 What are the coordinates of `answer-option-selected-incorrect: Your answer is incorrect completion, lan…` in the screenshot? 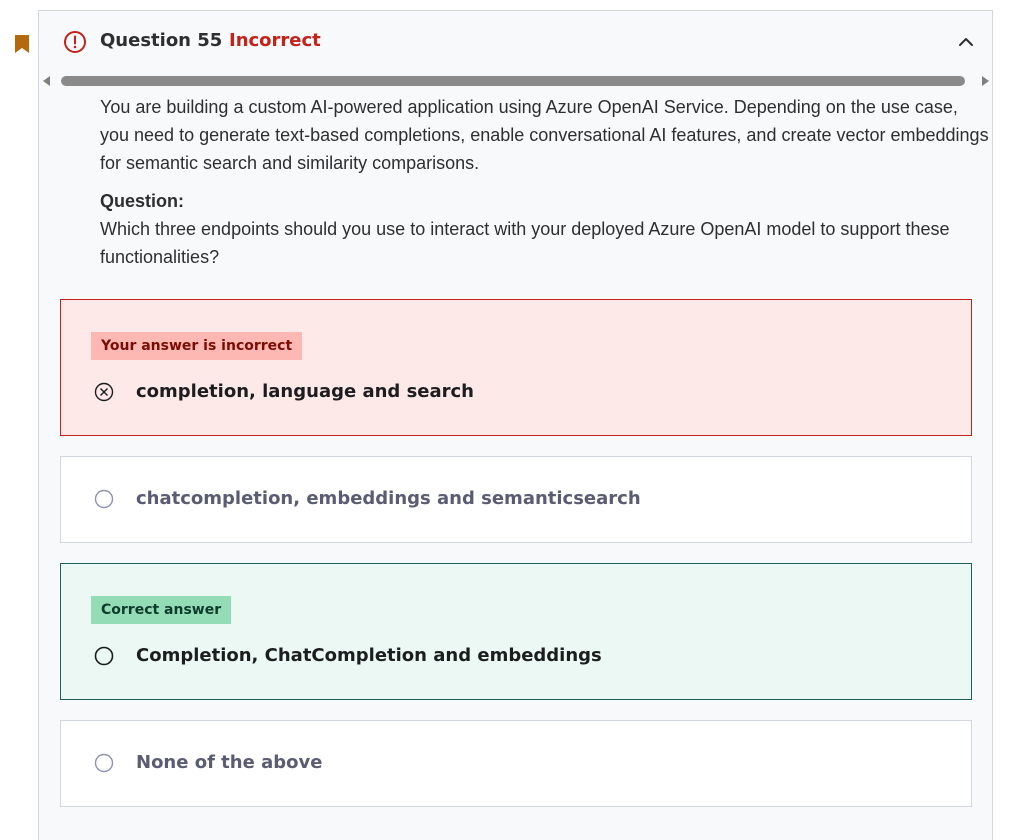 It's located at (516, 367).